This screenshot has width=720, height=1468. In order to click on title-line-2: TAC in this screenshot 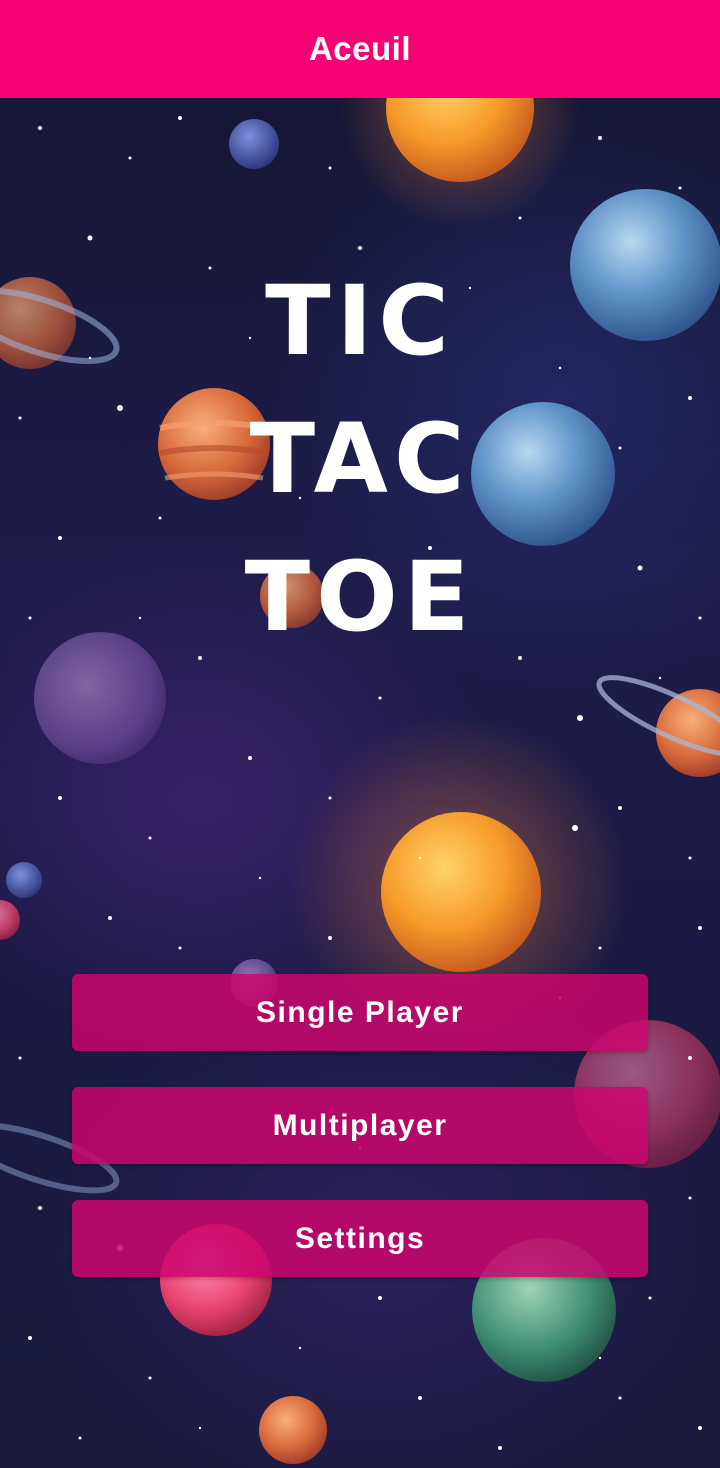, I will do `click(360, 459)`.